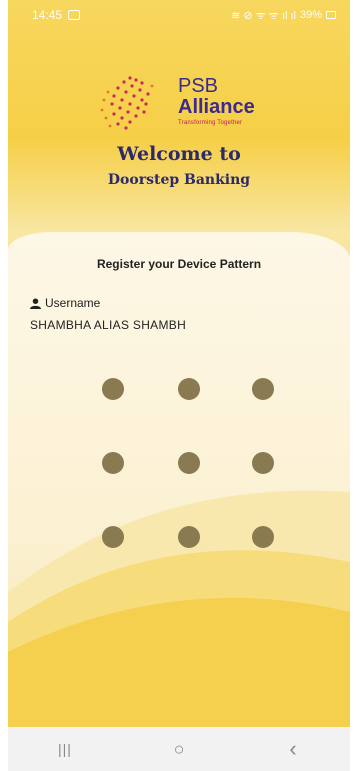 Image resolution: width=358 pixels, height=771 pixels. What do you see at coordinates (108, 325) in the screenshot?
I see `username-value: SHAMBHA ALIAS SHAMBH` at bounding box center [108, 325].